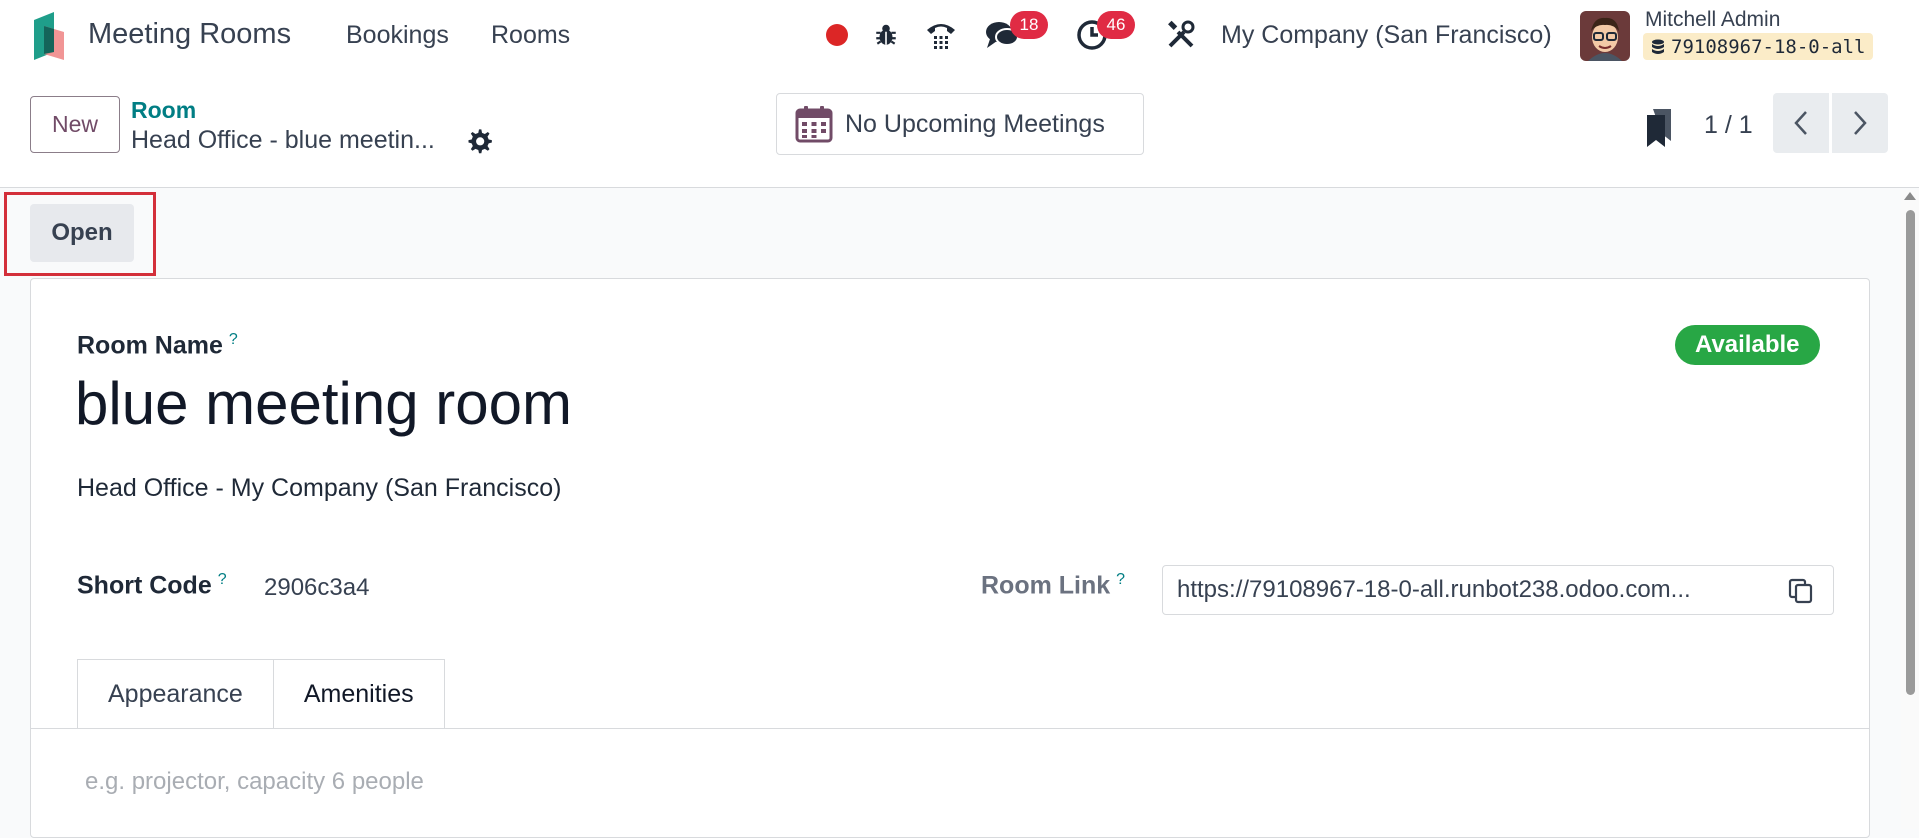  What do you see at coordinates (1660, 127) in the screenshot?
I see `bookmark-icon` at bounding box center [1660, 127].